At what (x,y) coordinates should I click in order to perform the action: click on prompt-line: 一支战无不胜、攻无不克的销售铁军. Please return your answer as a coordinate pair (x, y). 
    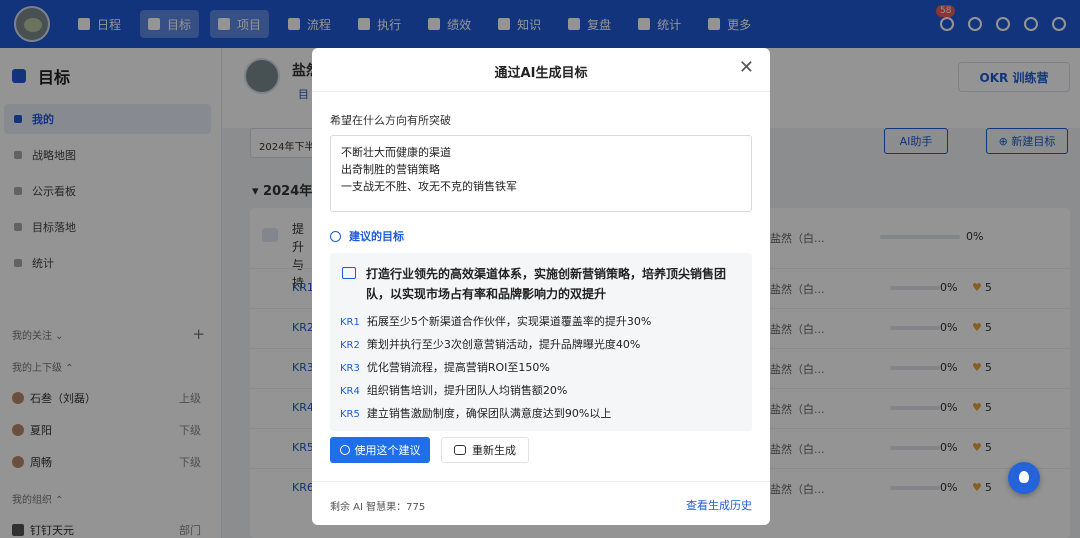
    Looking at the image, I should click on (429, 186).